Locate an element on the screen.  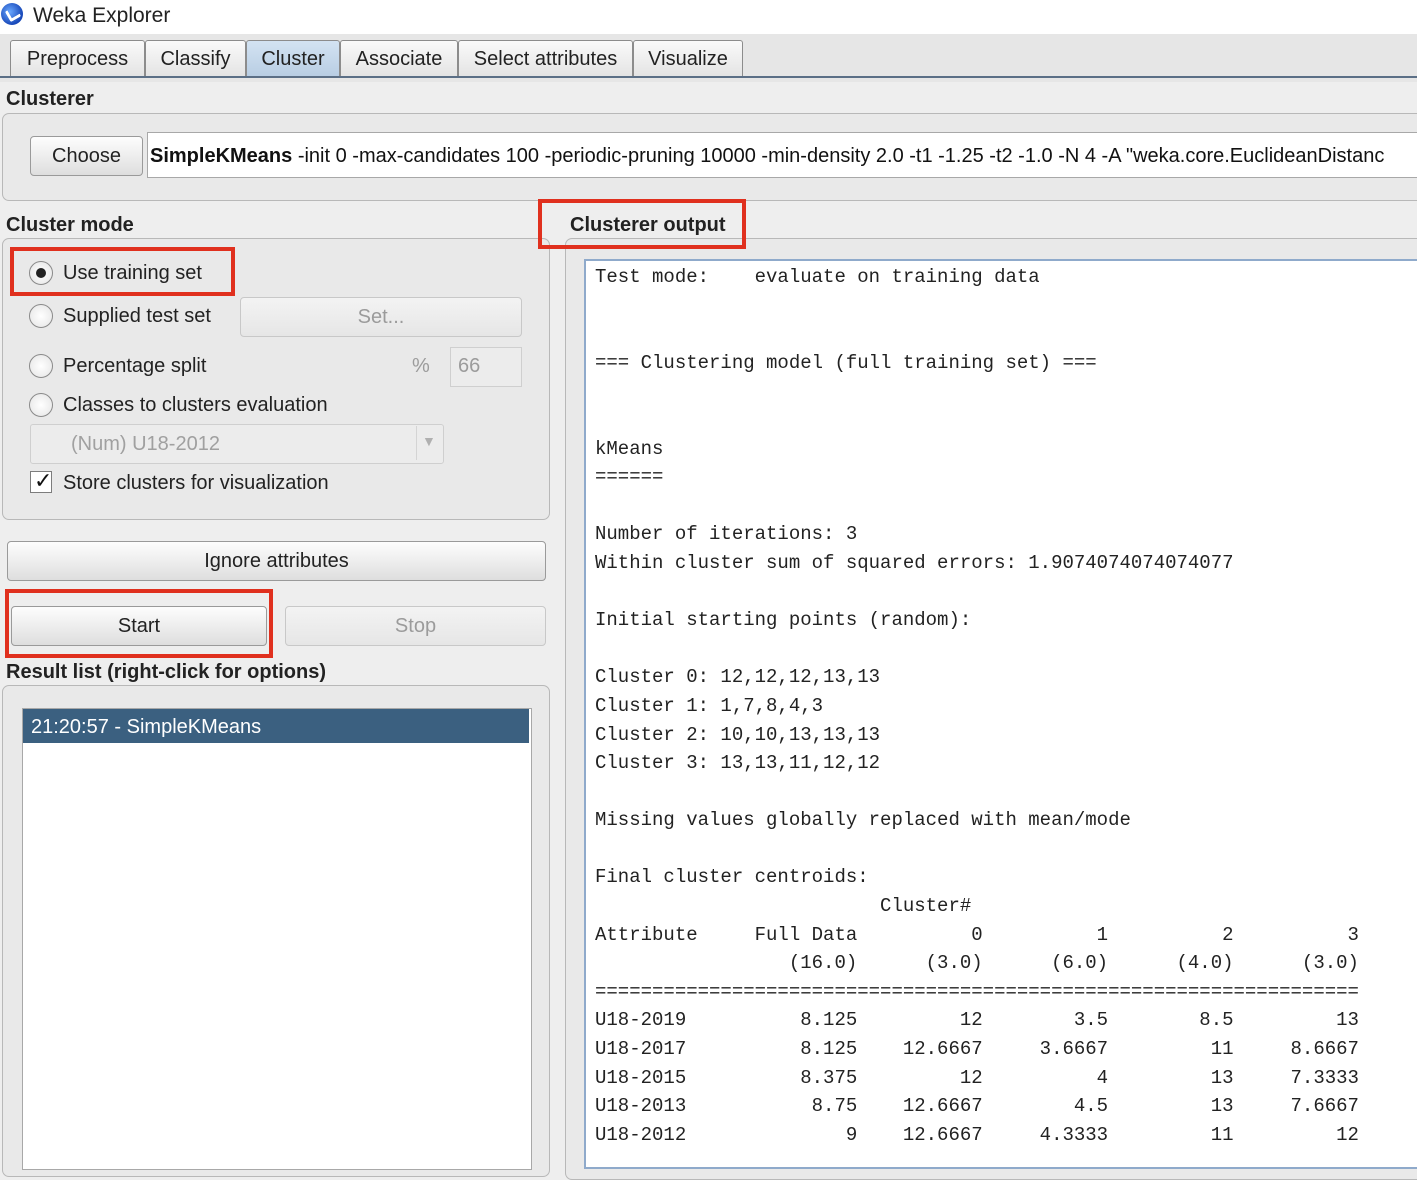
tab-visualize: Visualize is located at coordinates (688, 58).